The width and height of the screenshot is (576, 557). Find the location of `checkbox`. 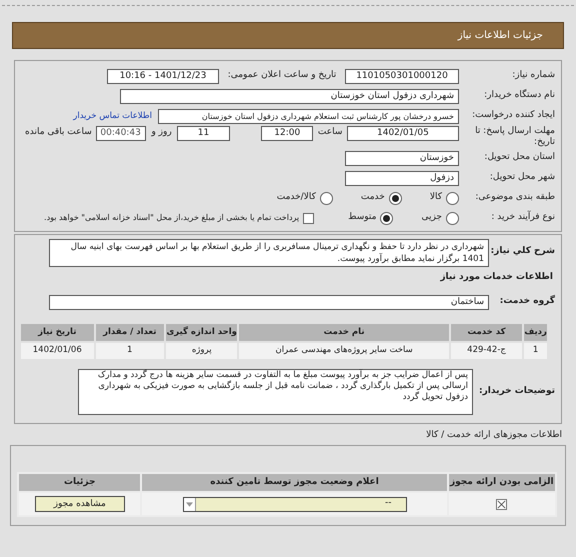

checkbox is located at coordinates (308, 218).